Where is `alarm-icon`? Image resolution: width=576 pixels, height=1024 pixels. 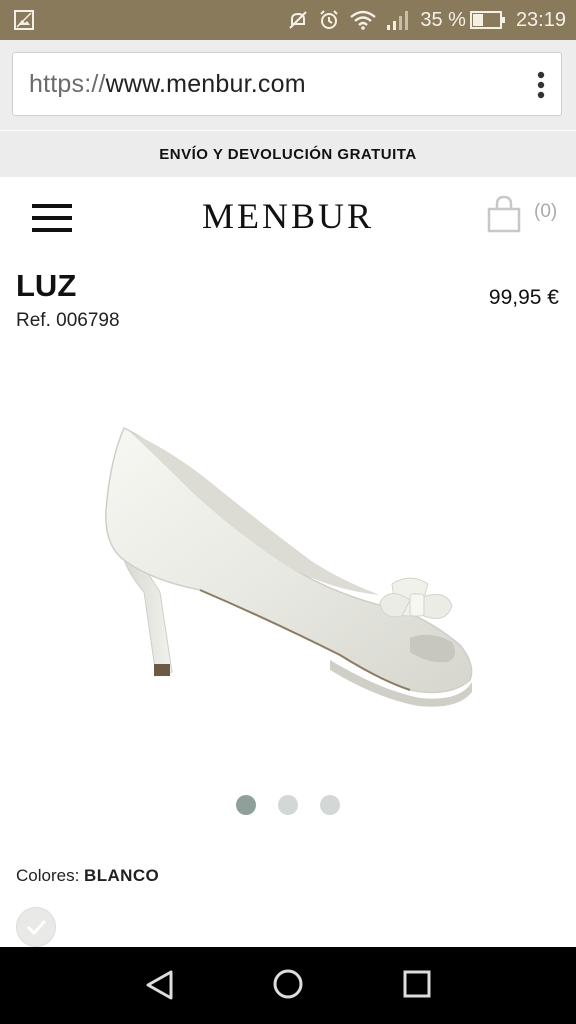 alarm-icon is located at coordinates (329, 20).